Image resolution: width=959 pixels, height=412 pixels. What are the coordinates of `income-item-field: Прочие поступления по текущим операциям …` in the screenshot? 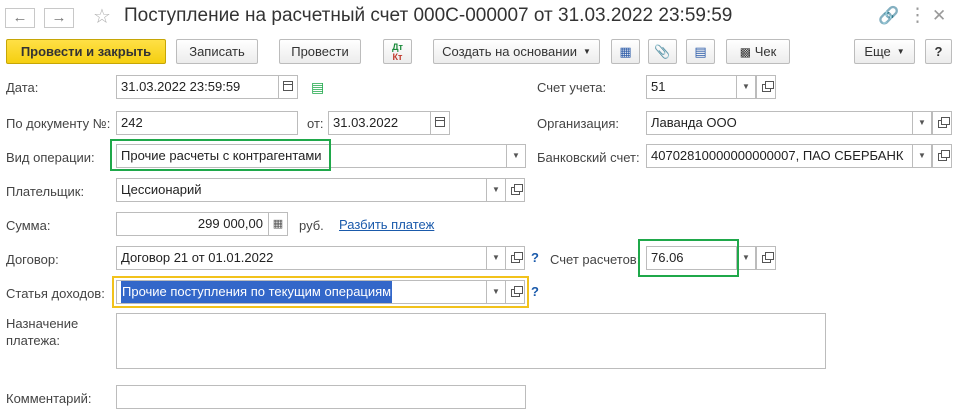 It's located at (311, 292).